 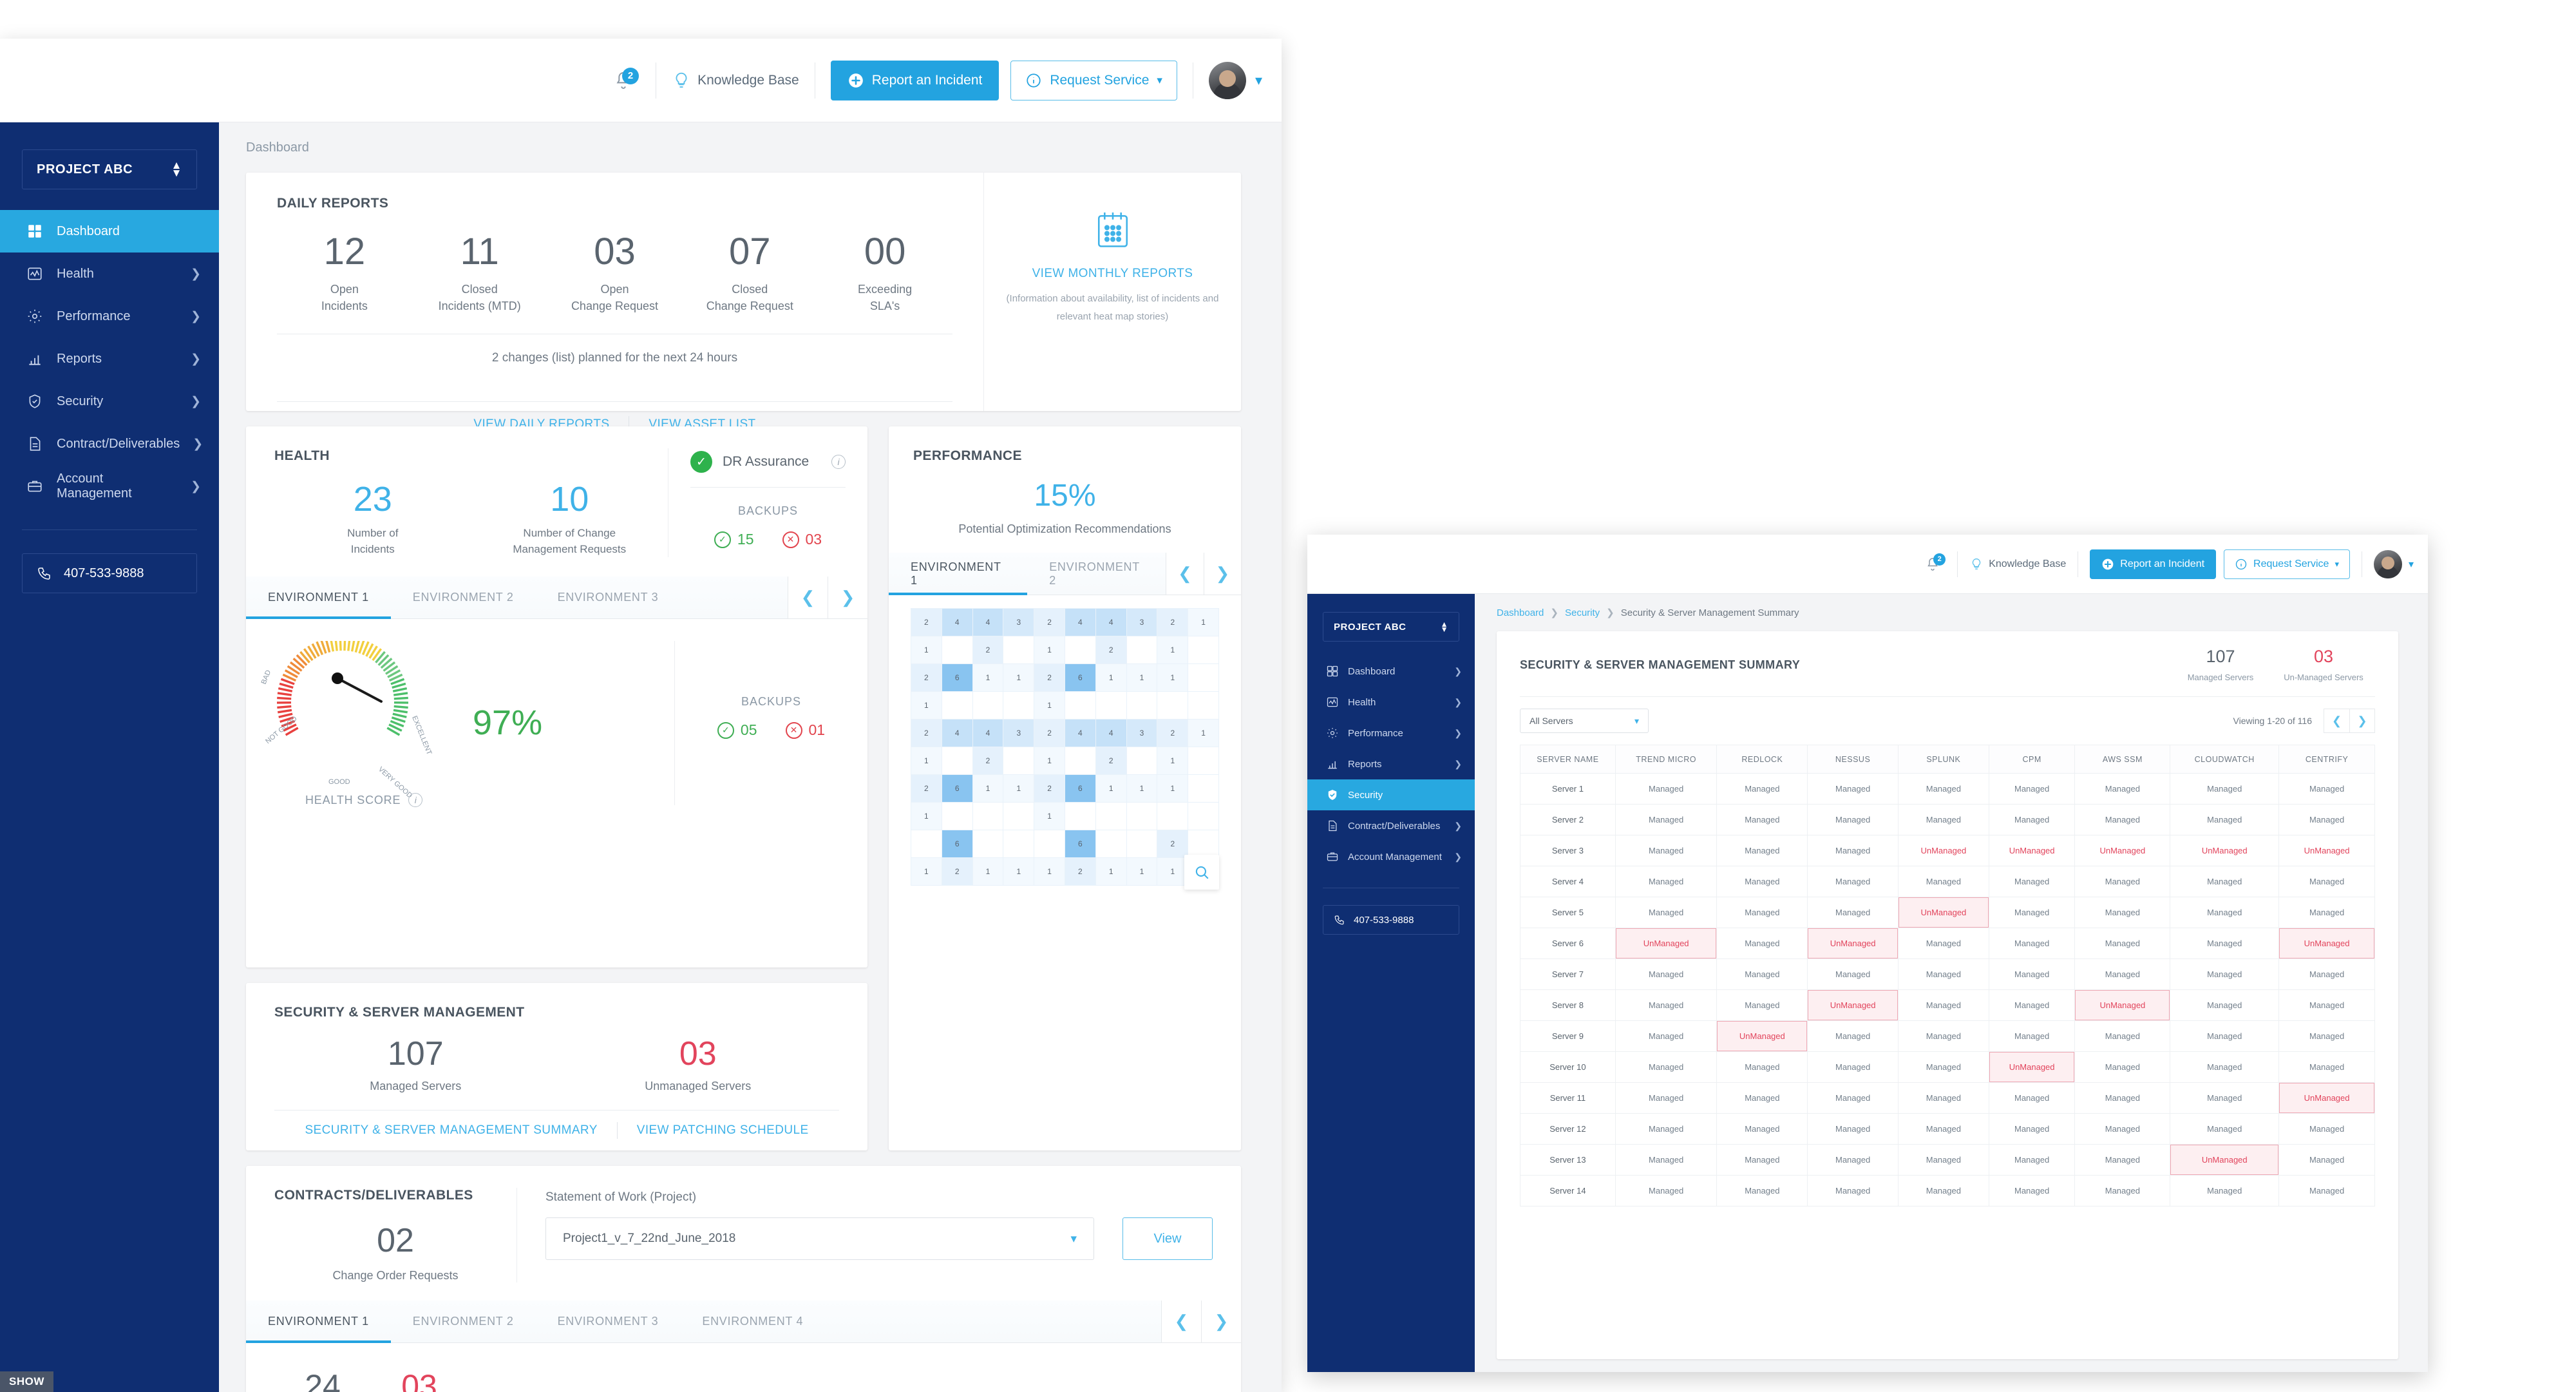 What do you see at coordinates (1391, 703) in the screenshot?
I see `sidebar-item-health: Health ❯` at bounding box center [1391, 703].